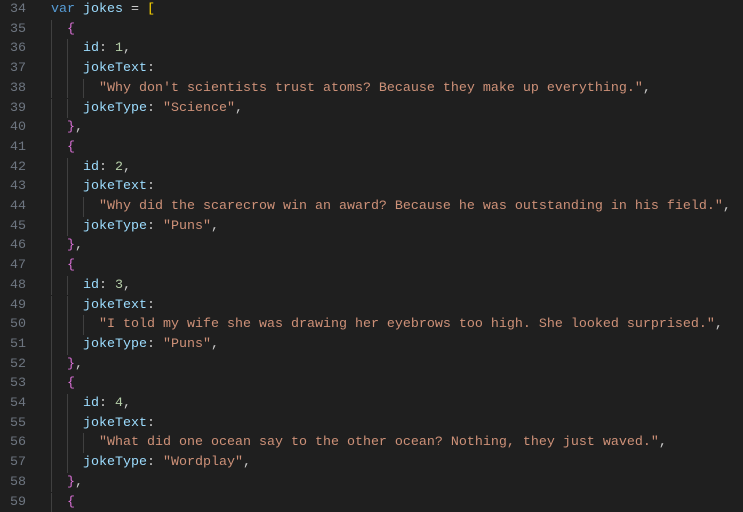 This screenshot has height=512, width=743. What do you see at coordinates (371, 345) in the screenshot?
I see `code-line: 51 jokeType: "Puns",` at bounding box center [371, 345].